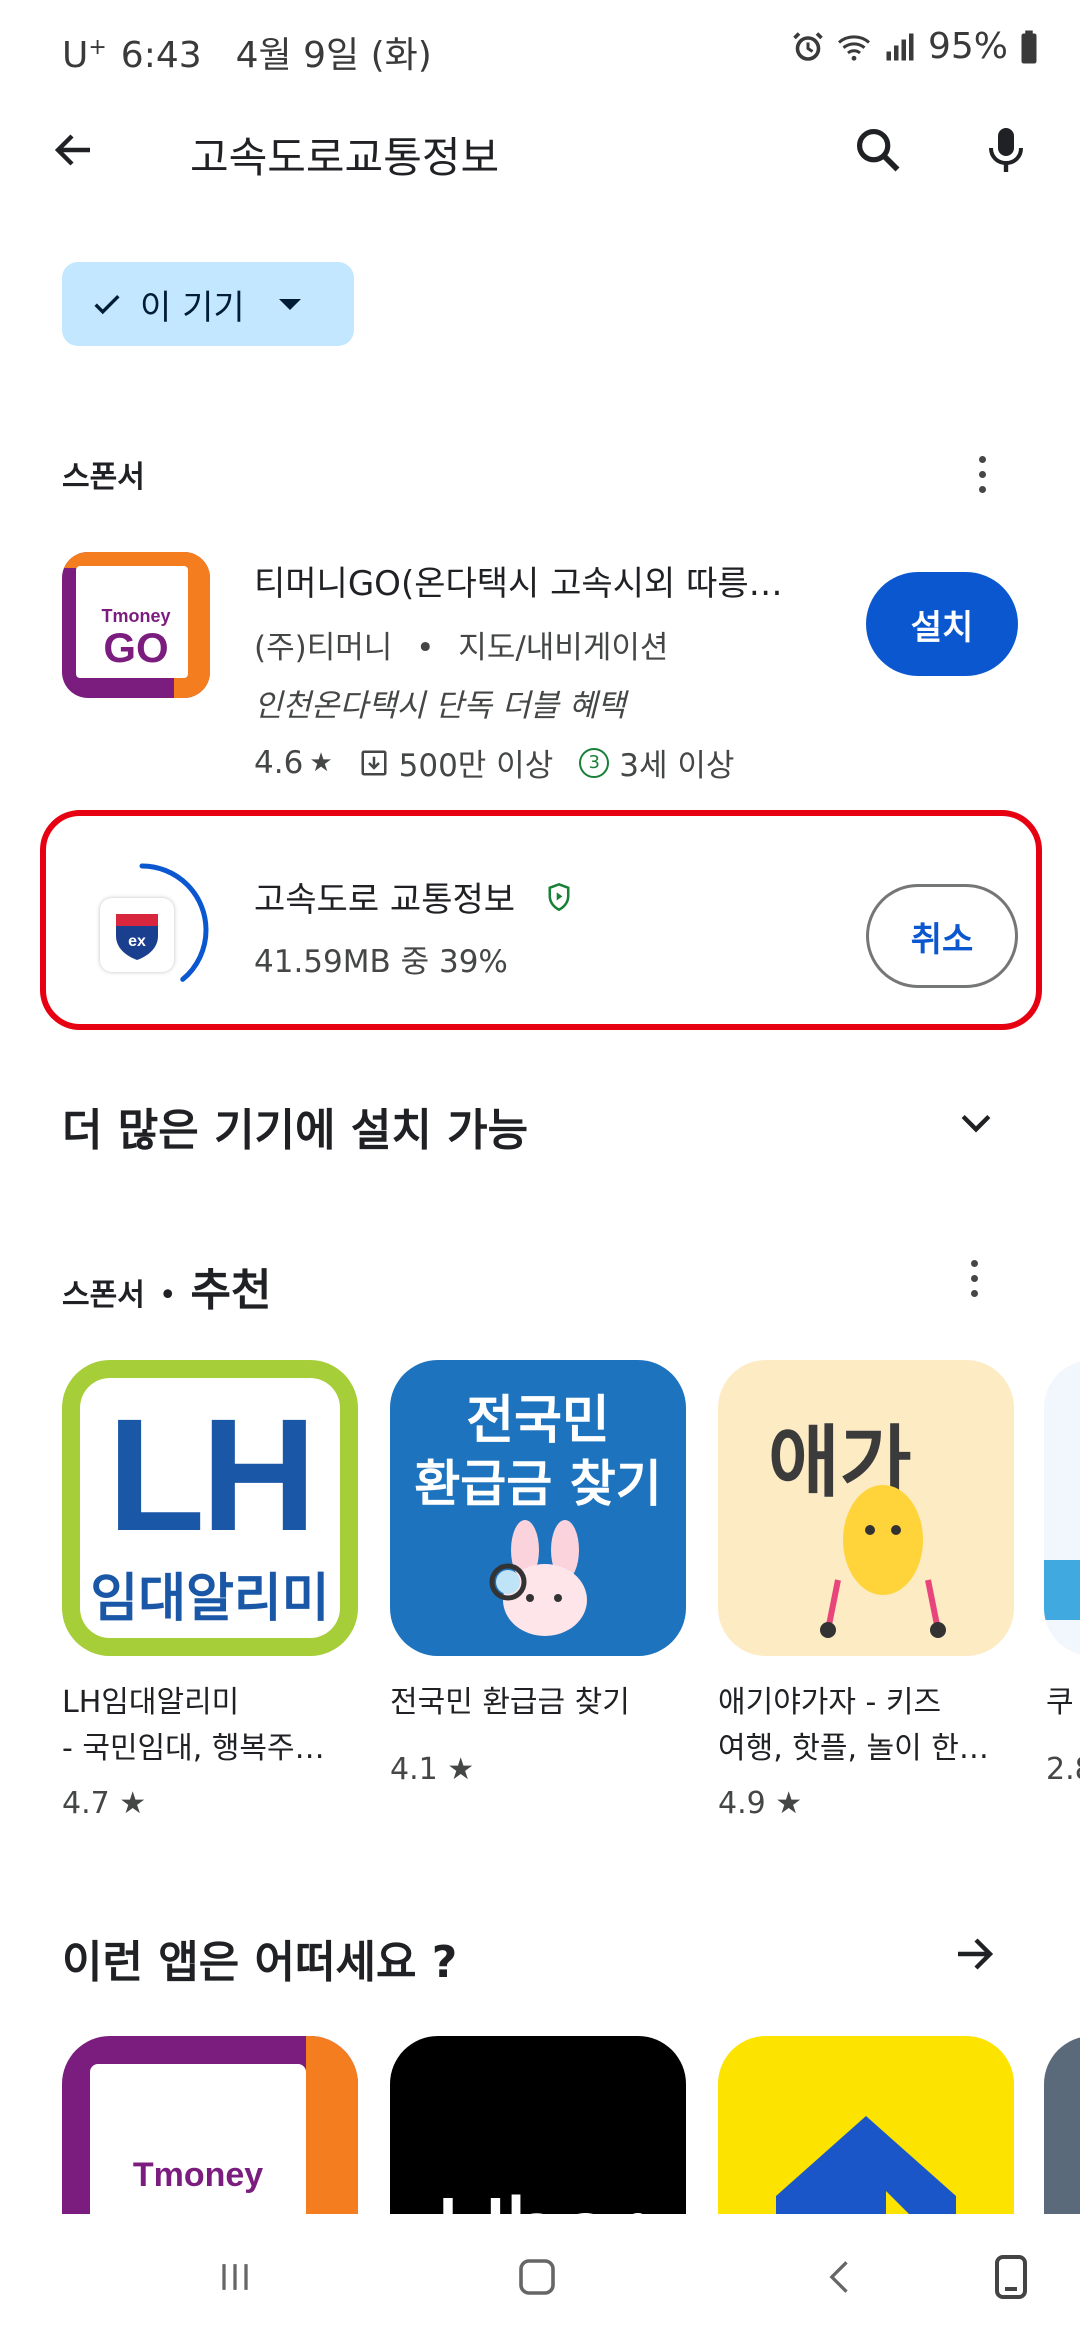 The image size is (1080, 2340). I want to click on install-button: 설치, so click(942, 624).